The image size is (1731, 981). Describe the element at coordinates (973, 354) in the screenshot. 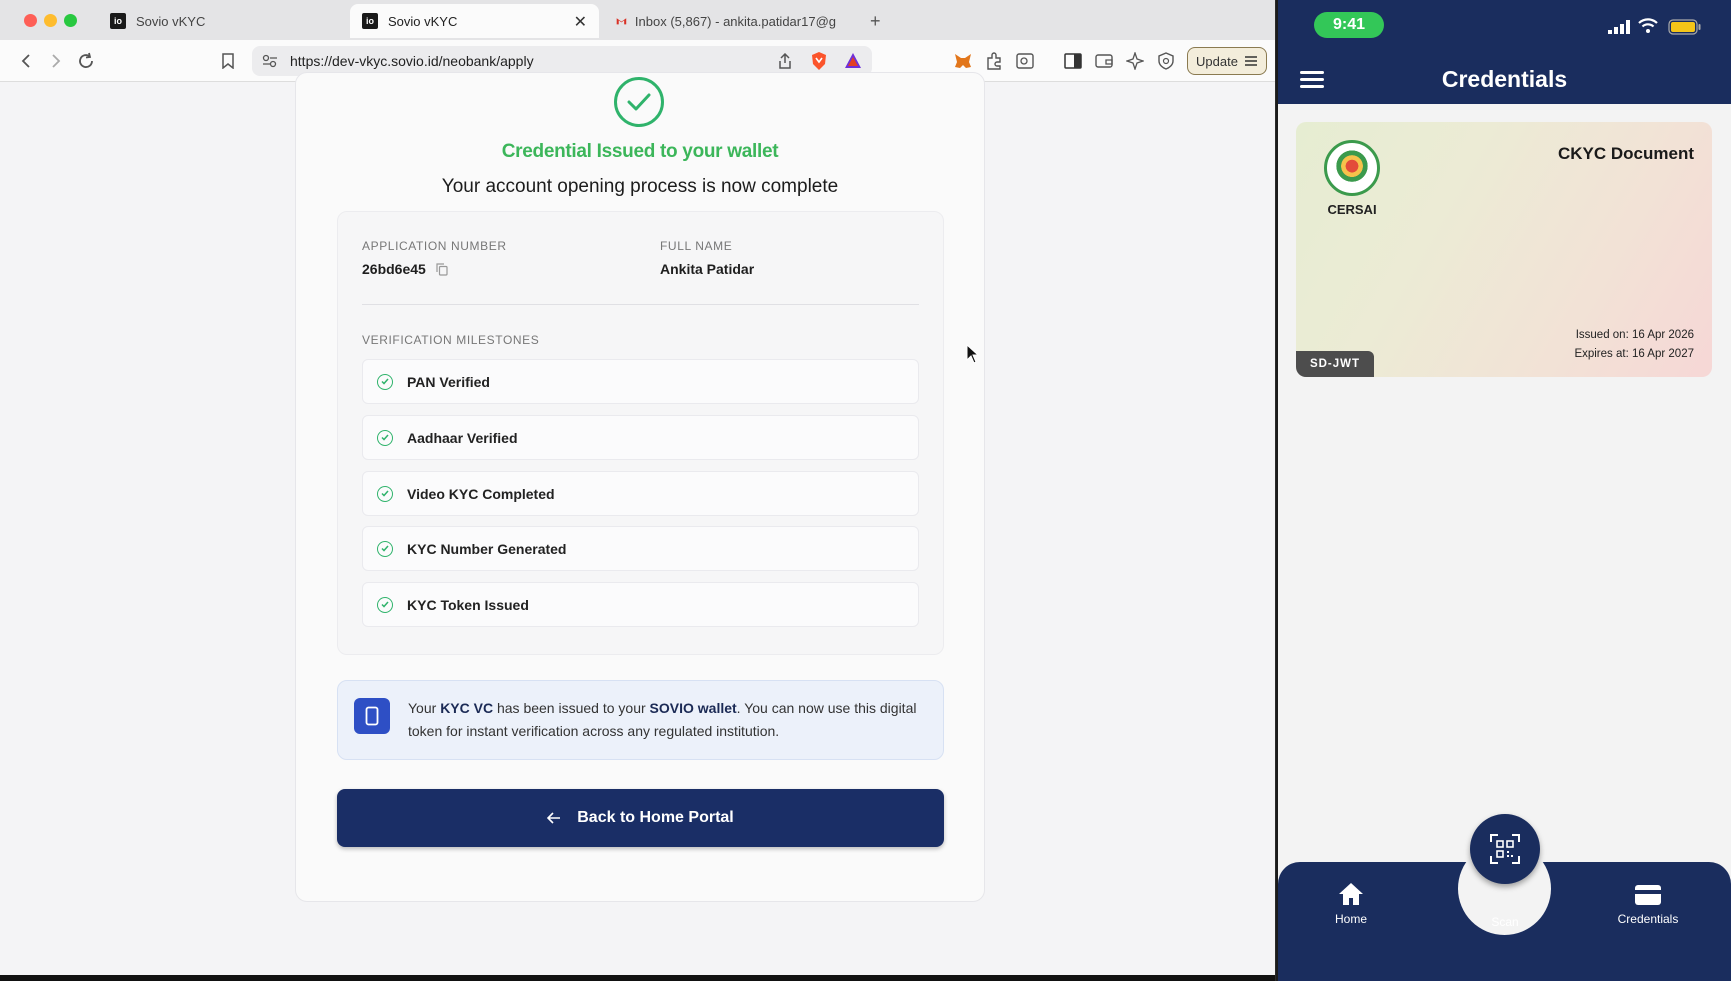

I see `mouse-cursor-icon` at that location.